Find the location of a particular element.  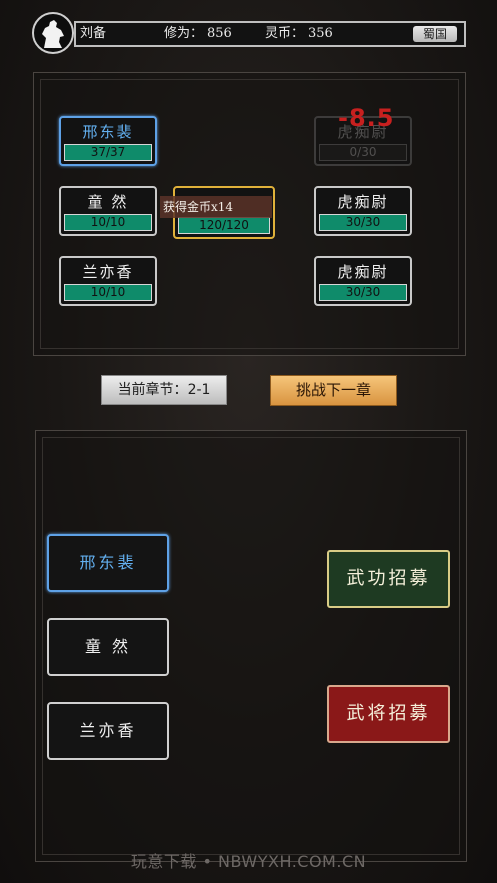

roster-hero-2: 童 然 is located at coordinates (108, 647).